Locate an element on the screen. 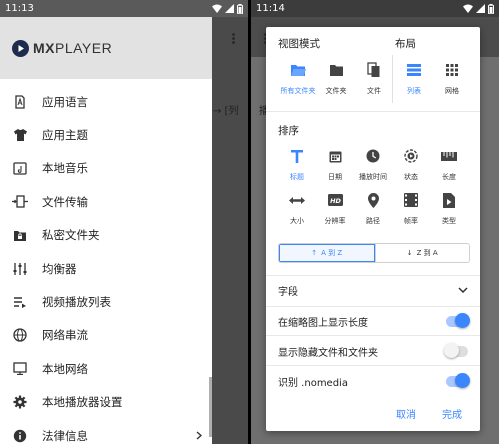 This screenshot has width=499, height=444. menu-item-local-network: 本地网络 is located at coordinates (106, 368).